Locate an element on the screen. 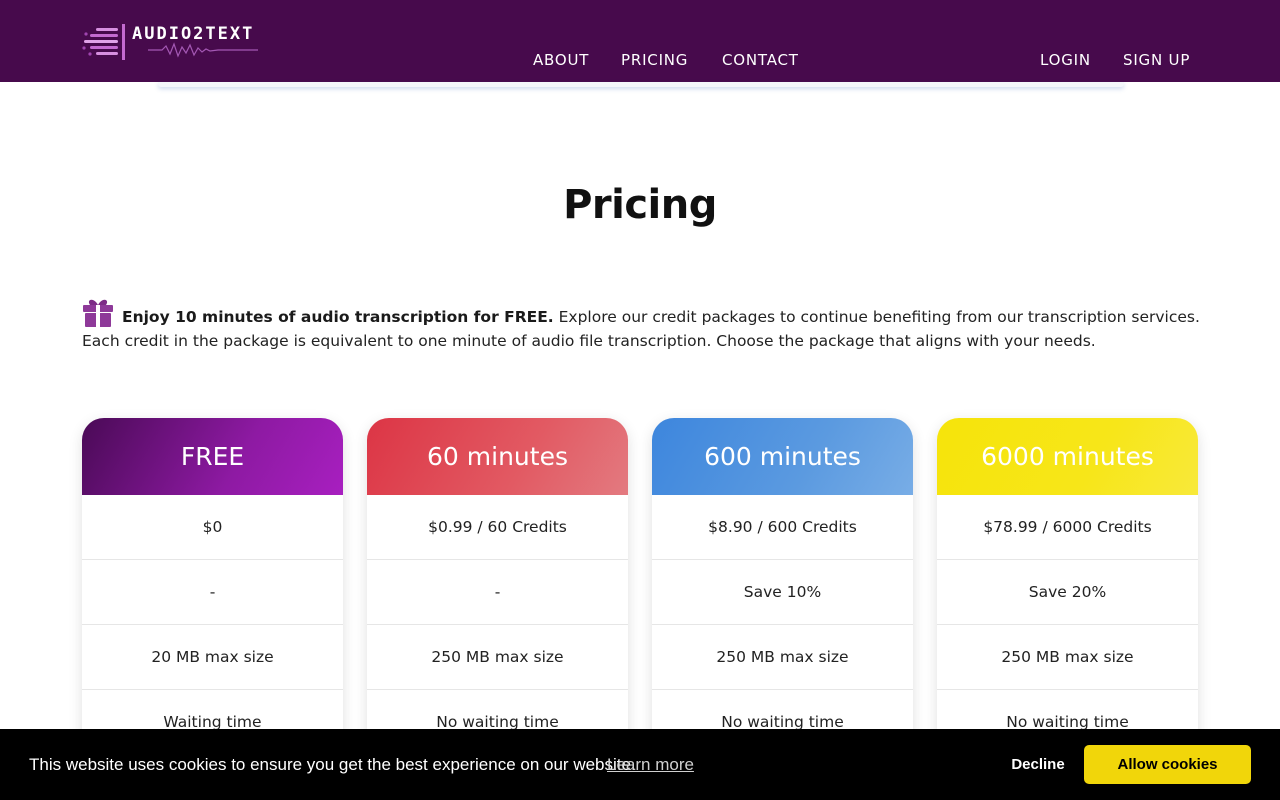 The image size is (1280, 800). plan-max-size: 20 MB max size is located at coordinates (212, 657).